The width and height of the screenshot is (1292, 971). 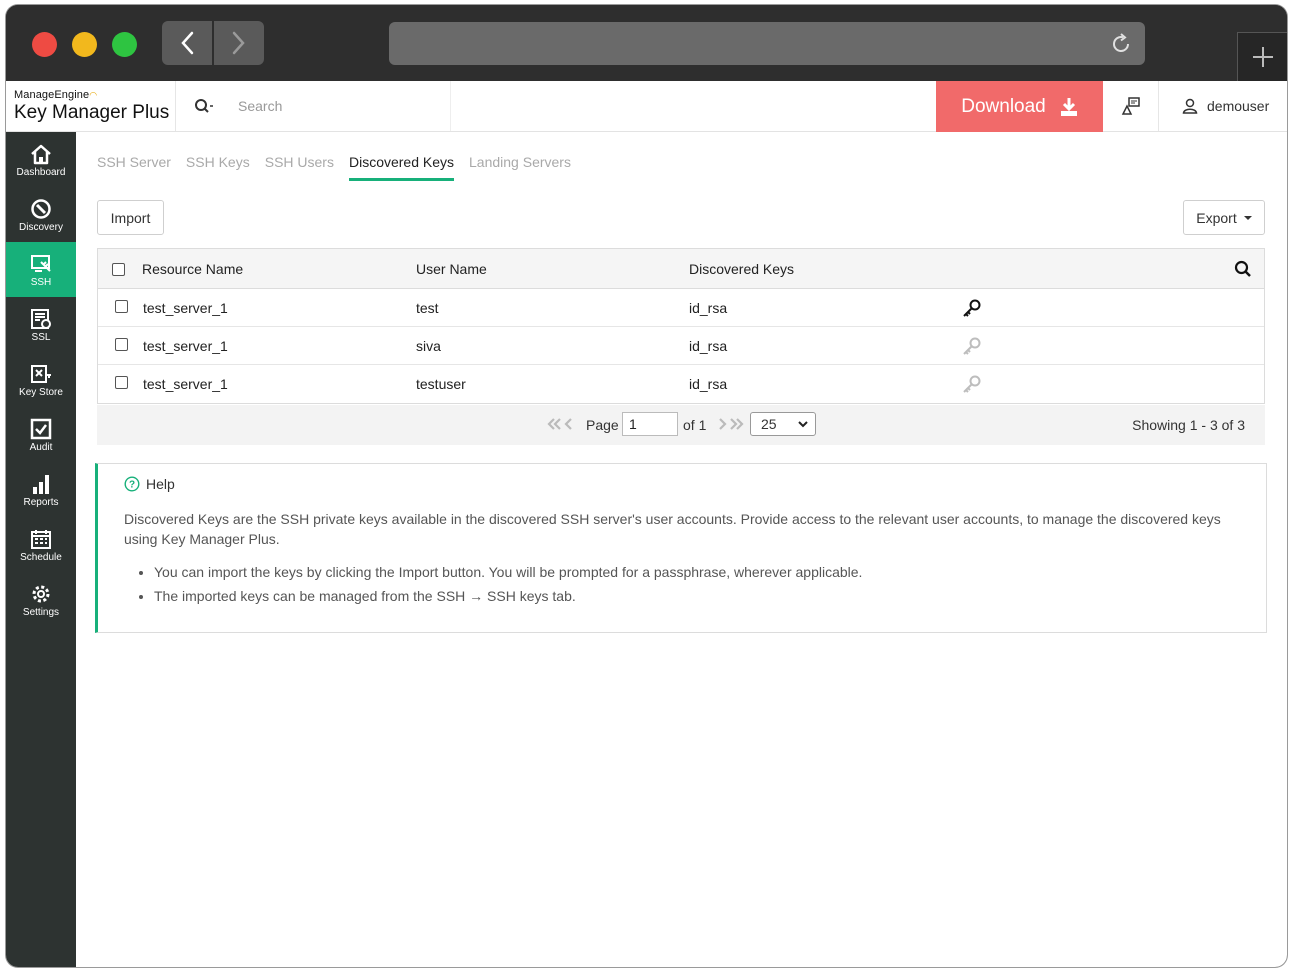 I want to click on sidebar-item-discovery: Discovery, so click(x=41, y=214).